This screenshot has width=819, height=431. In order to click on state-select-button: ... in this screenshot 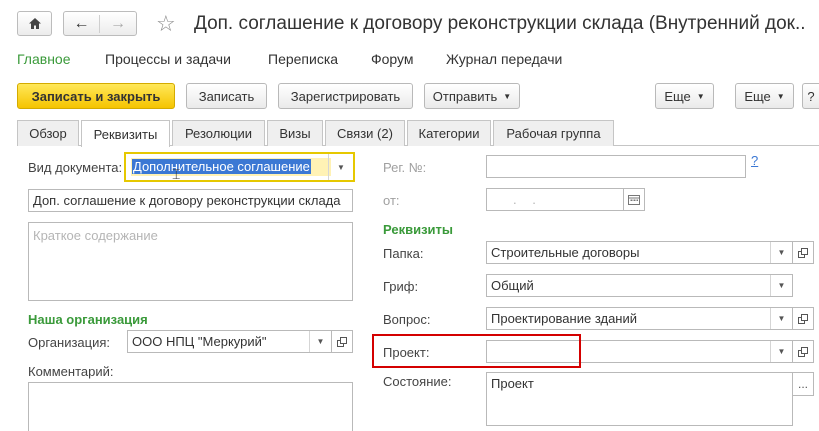, I will do `click(803, 384)`.